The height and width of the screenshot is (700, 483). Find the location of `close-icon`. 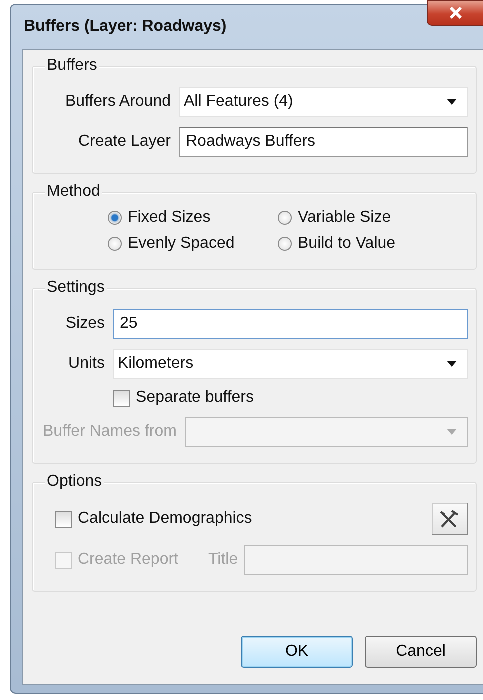

close-icon is located at coordinates (455, 13).